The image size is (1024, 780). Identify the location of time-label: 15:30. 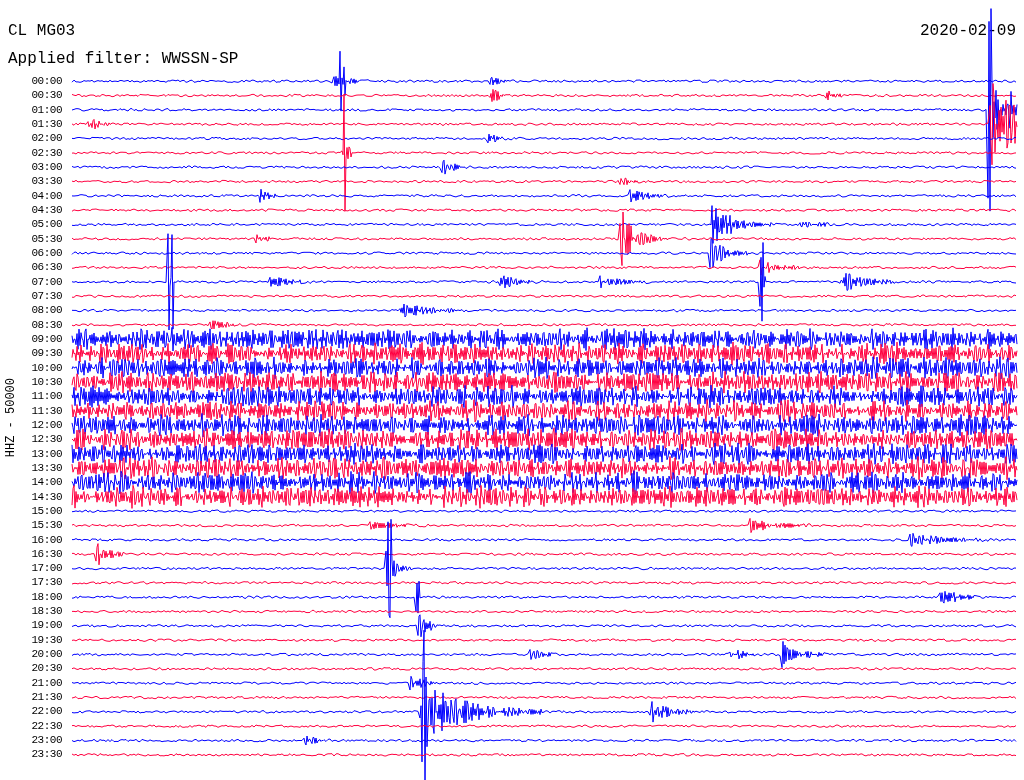
(46, 525).